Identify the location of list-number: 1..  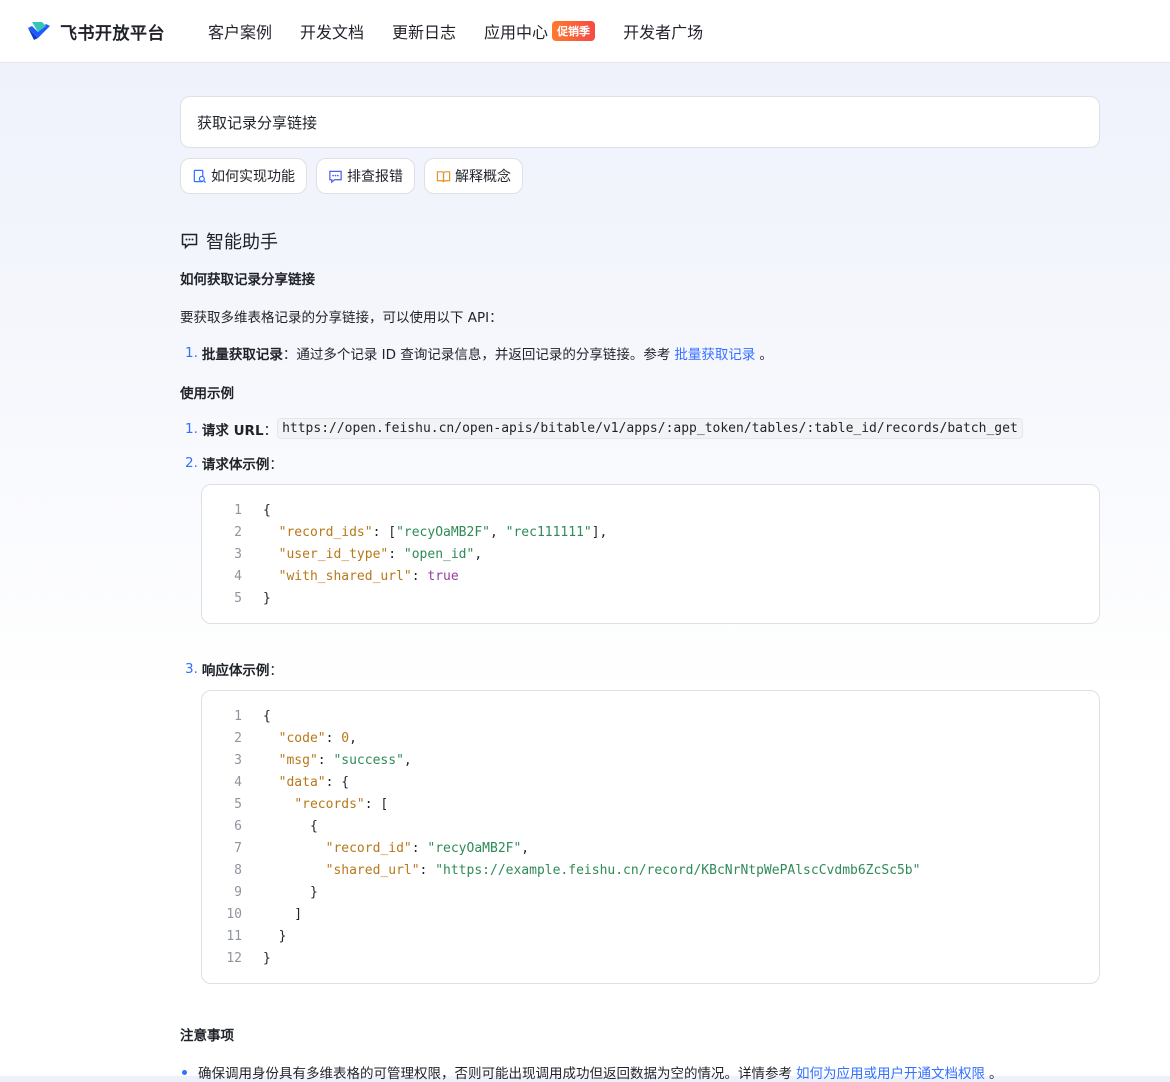
(191, 353).